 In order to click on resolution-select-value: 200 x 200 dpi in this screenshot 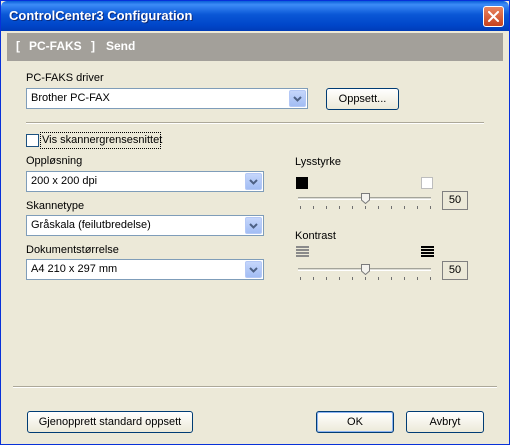, I will do `click(64, 181)`.